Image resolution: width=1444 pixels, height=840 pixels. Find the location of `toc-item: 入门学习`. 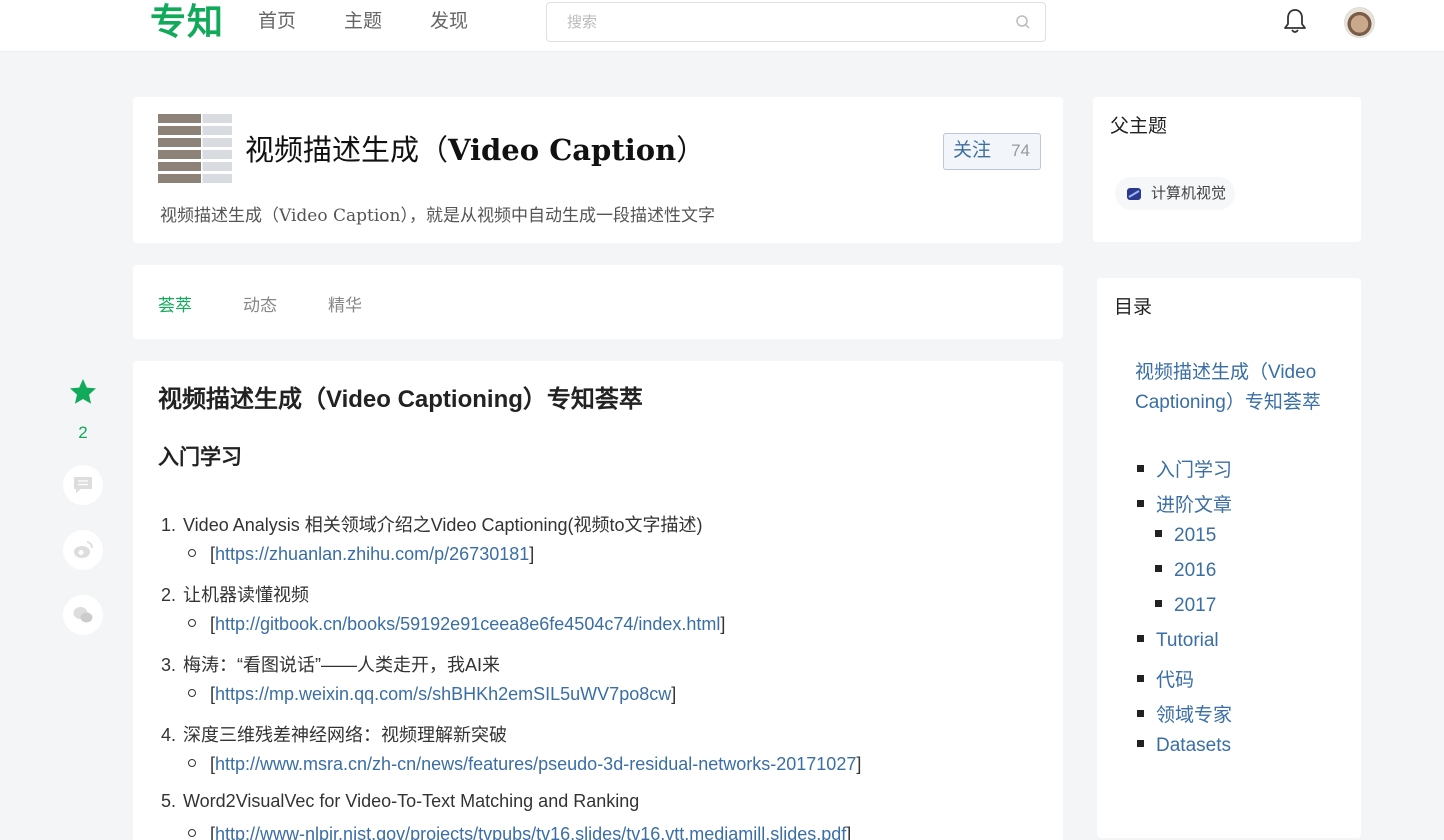

toc-item: 入门学习 is located at coordinates (1184, 468).